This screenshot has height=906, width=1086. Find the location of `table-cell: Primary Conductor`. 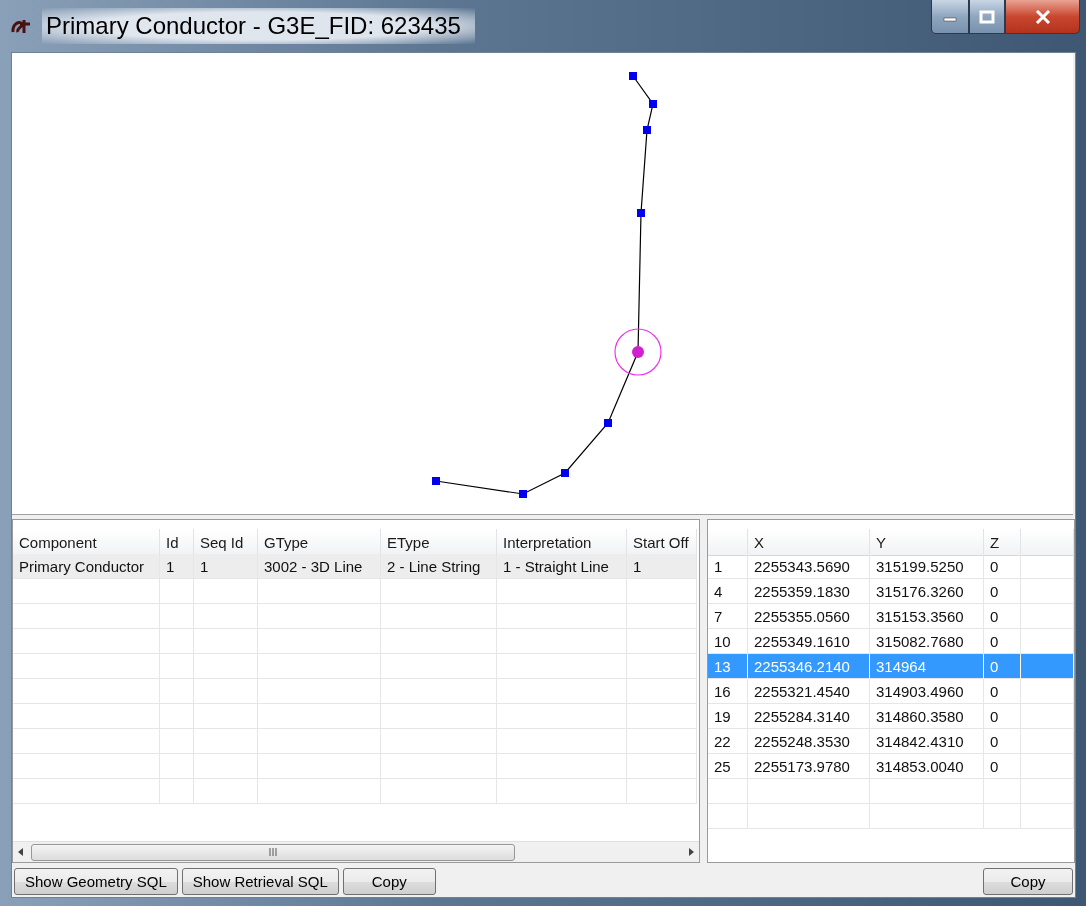

table-cell: Primary Conductor is located at coordinates (86, 566).